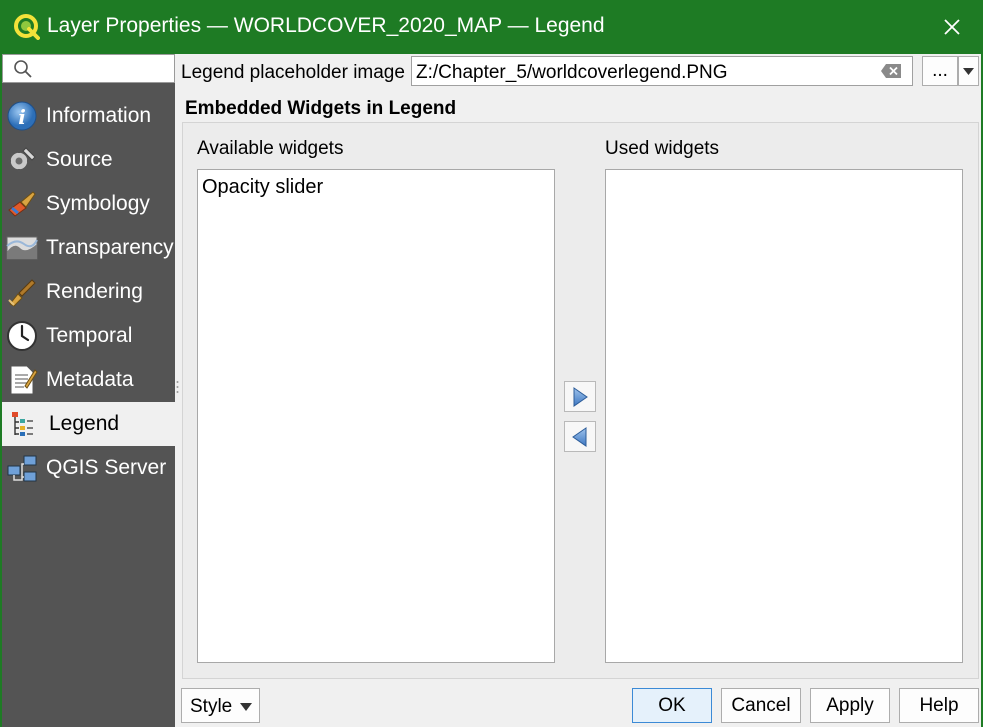 This screenshot has width=983, height=727. I want to click on close-icon, so click(952, 27).